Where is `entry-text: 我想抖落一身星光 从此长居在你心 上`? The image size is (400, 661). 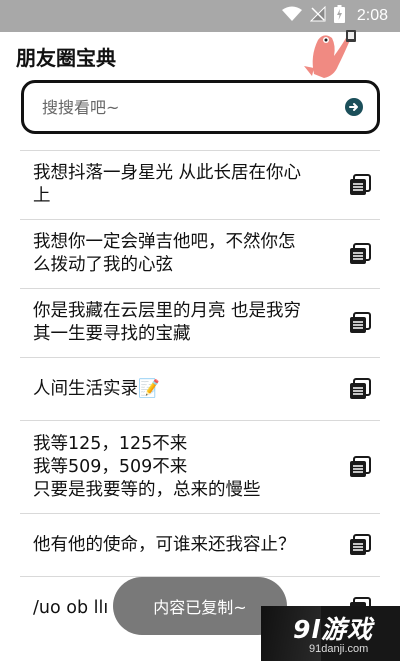 entry-text: 我想抖落一身星光 从此长居在你心 上 is located at coordinates (167, 184).